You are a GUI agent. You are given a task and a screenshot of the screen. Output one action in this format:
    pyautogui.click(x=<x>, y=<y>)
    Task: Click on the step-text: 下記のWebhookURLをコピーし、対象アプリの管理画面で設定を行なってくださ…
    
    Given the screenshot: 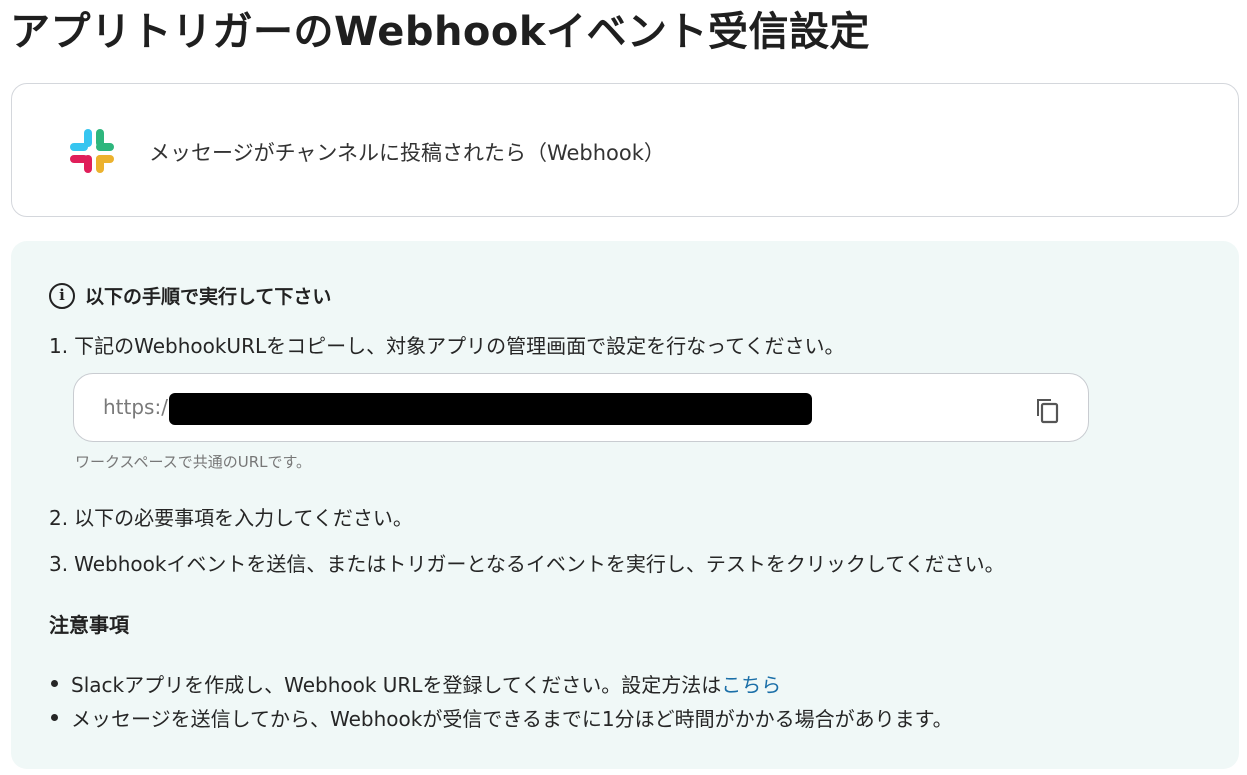 What is the action you would take?
    pyautogui.click(x=459, y=346)
    